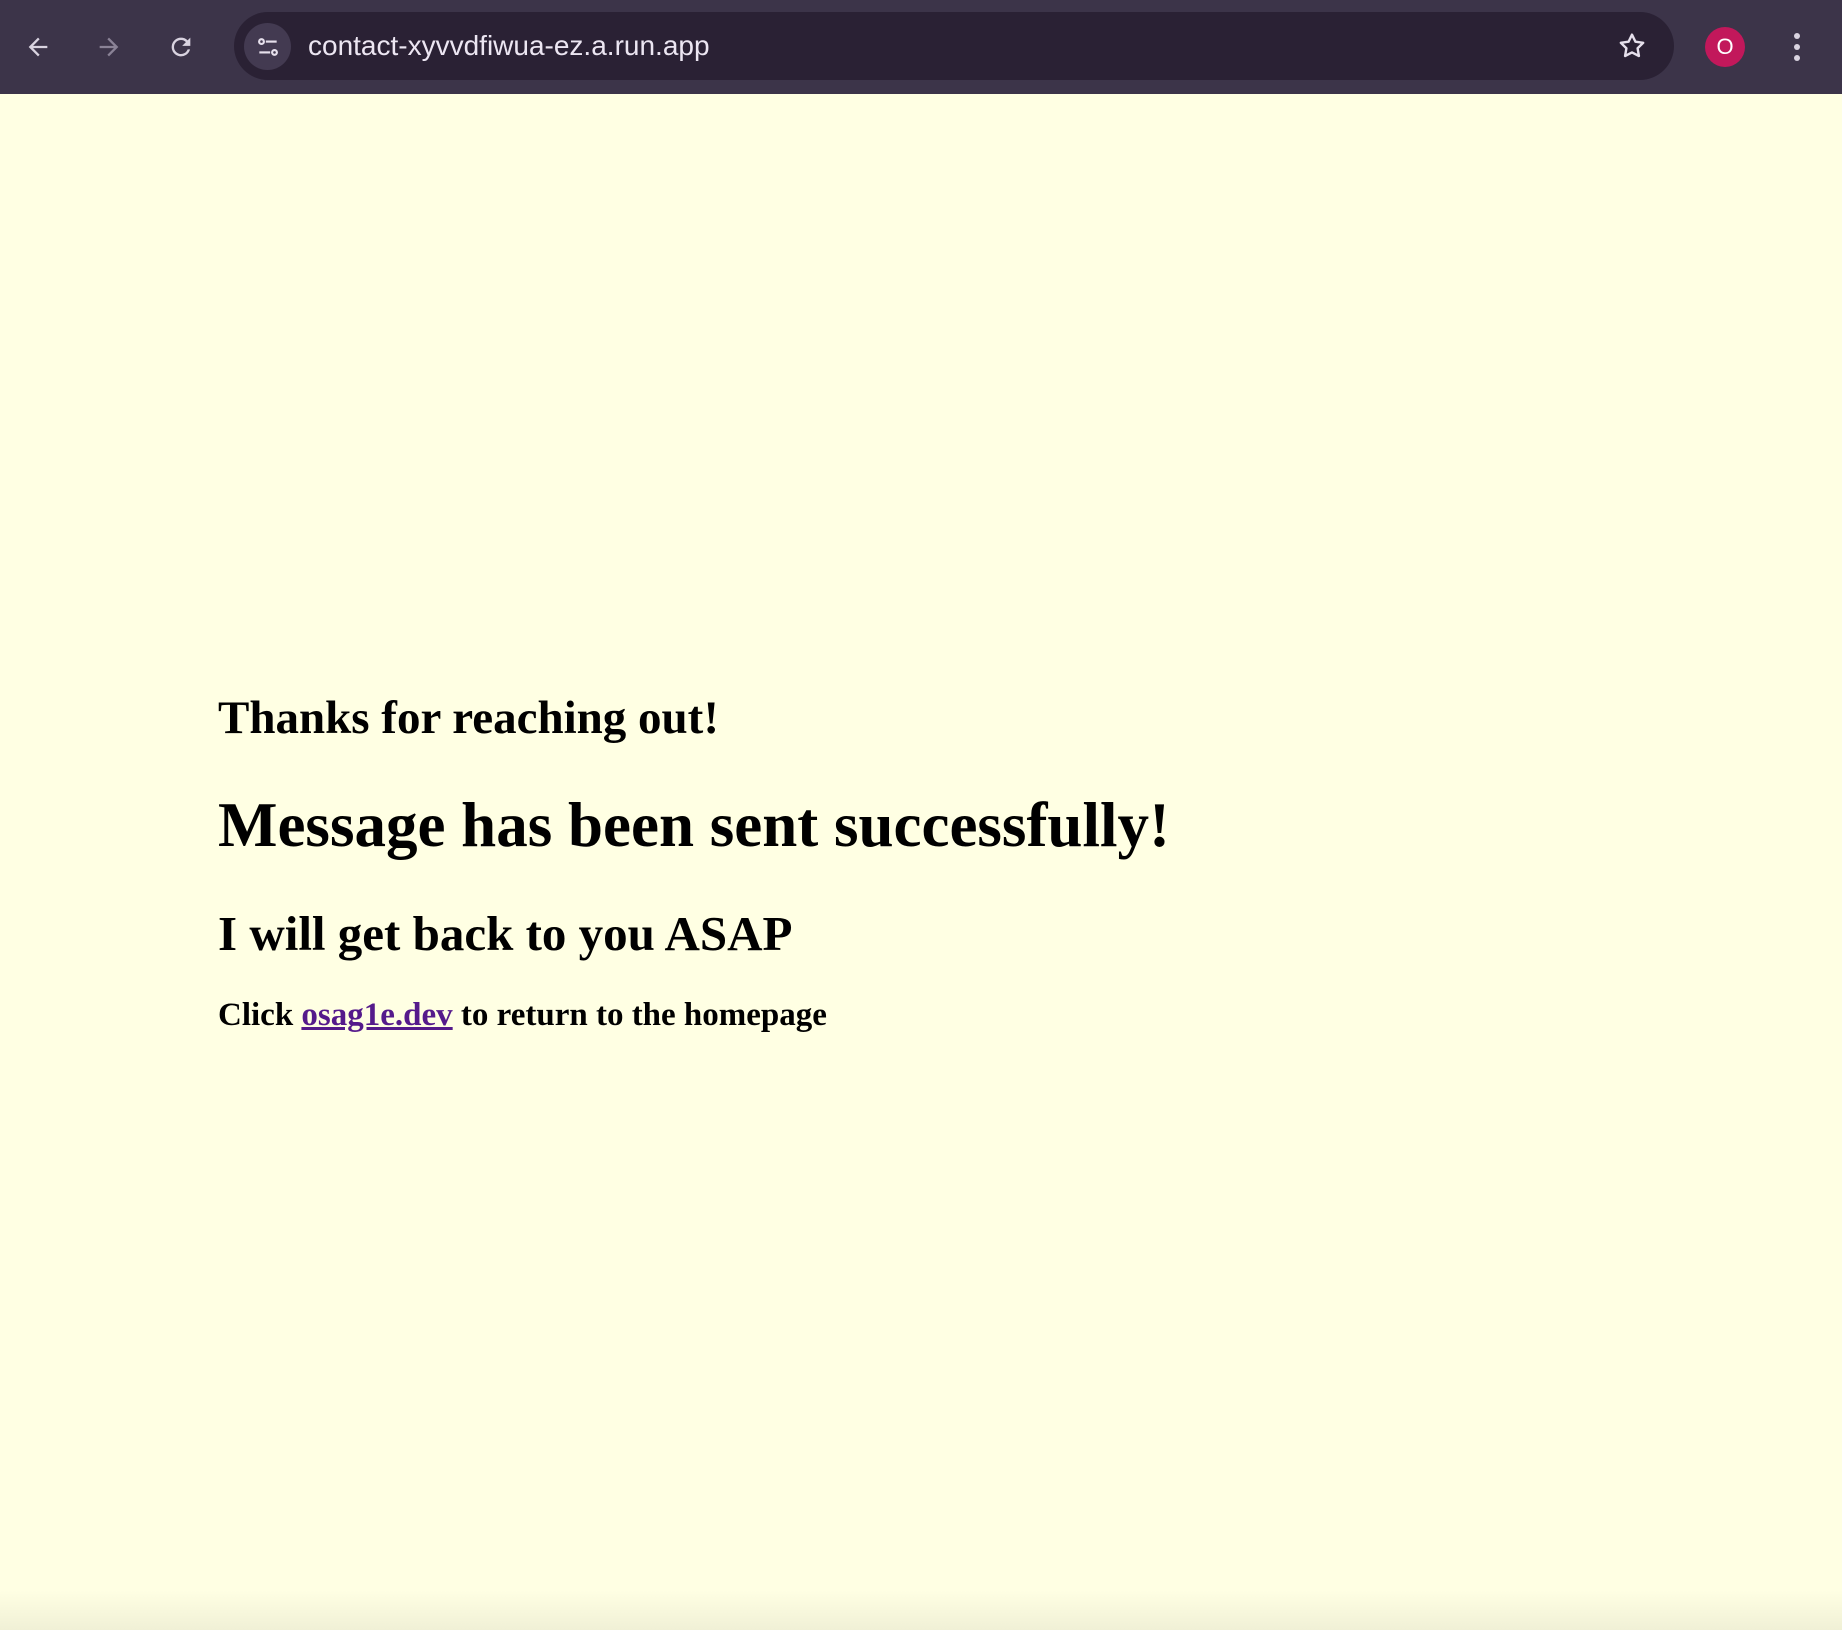 The image size is (1842, 1630). What do you see at coordinates (1725, 47) in the screenshot?
I see `profile-avatar: O` at bounding box center [1725, 47].